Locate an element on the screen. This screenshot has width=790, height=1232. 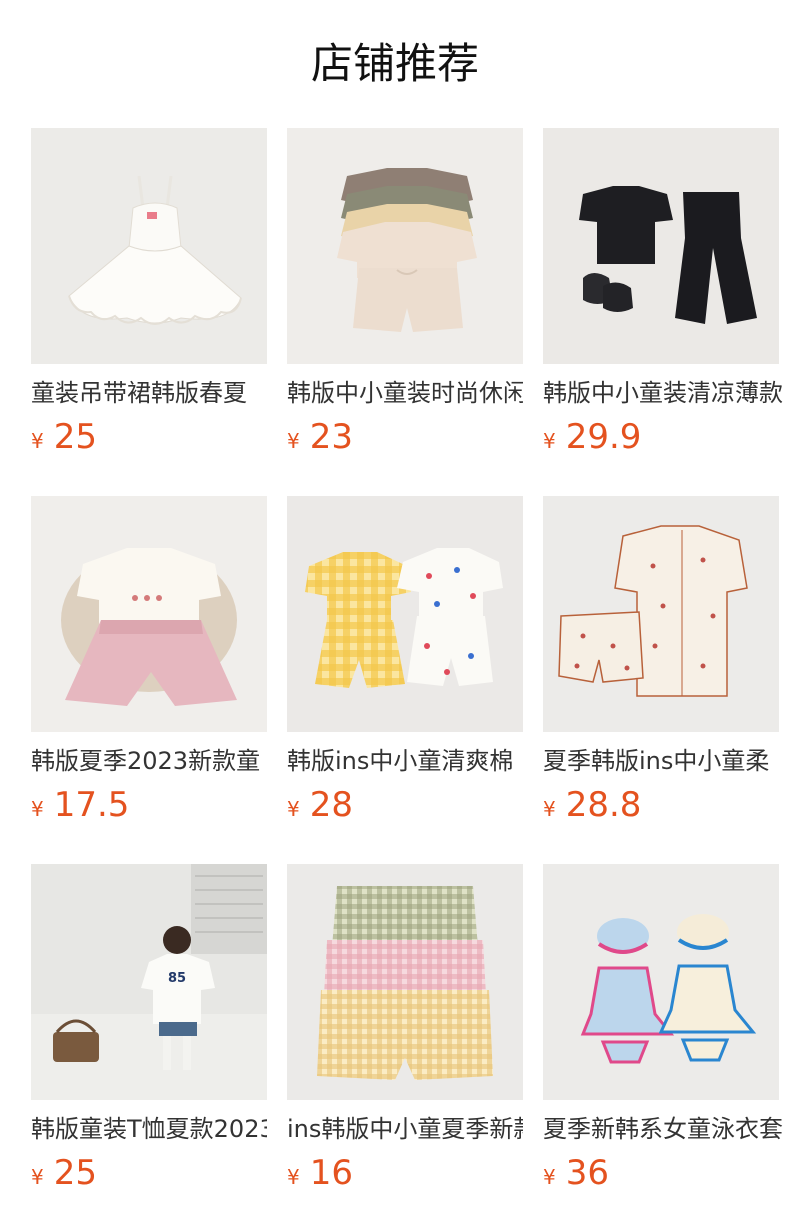
product-price: ¥28.8 is located at coordinates (592, 805).